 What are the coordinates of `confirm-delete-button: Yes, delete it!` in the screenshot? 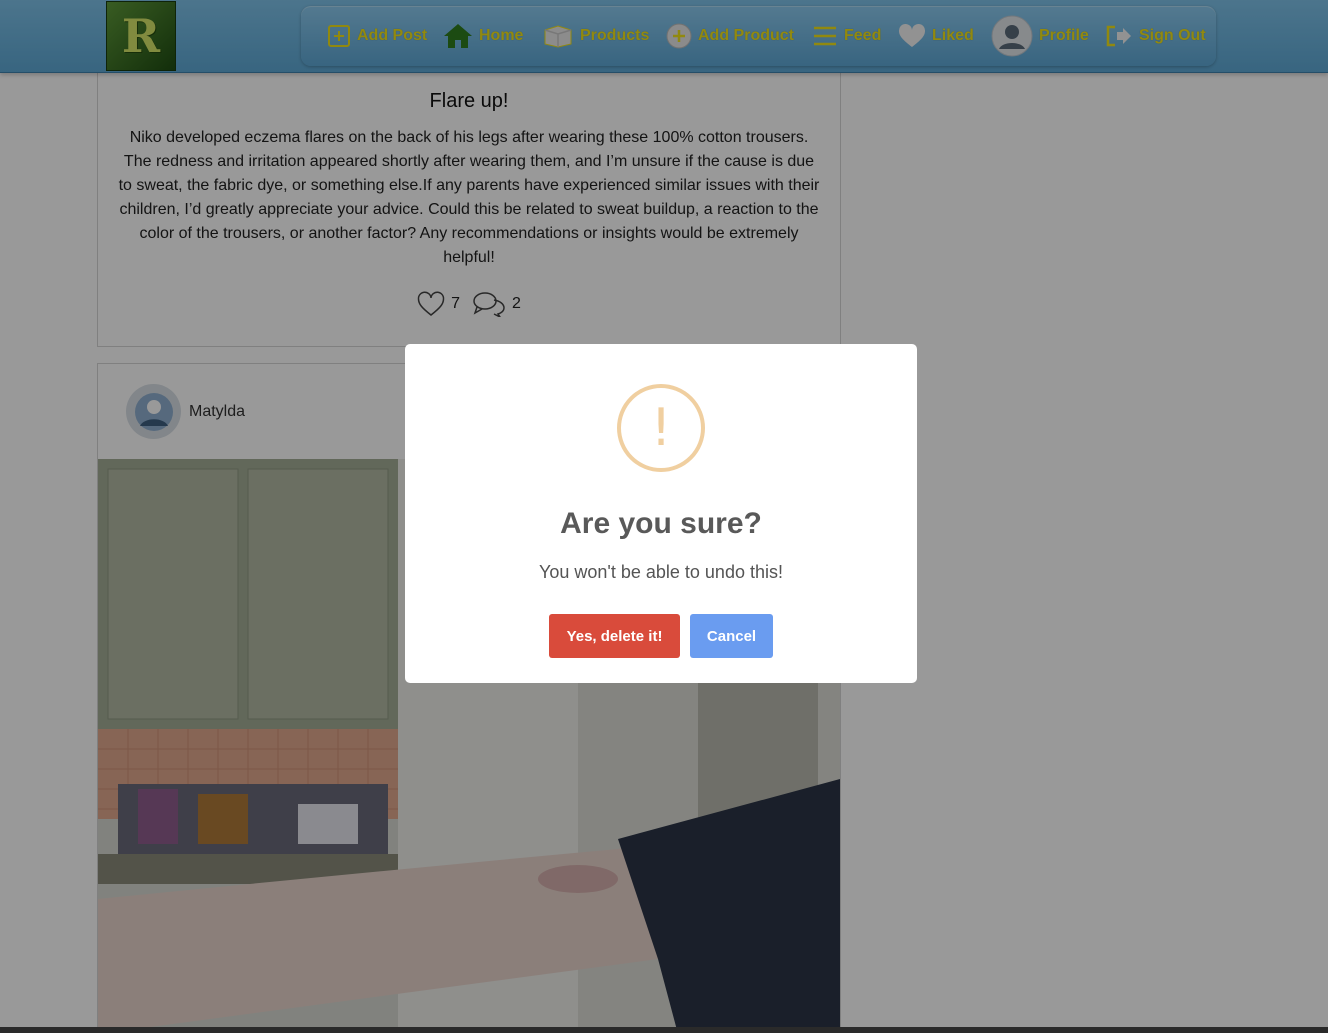 It's located at (614, 636).